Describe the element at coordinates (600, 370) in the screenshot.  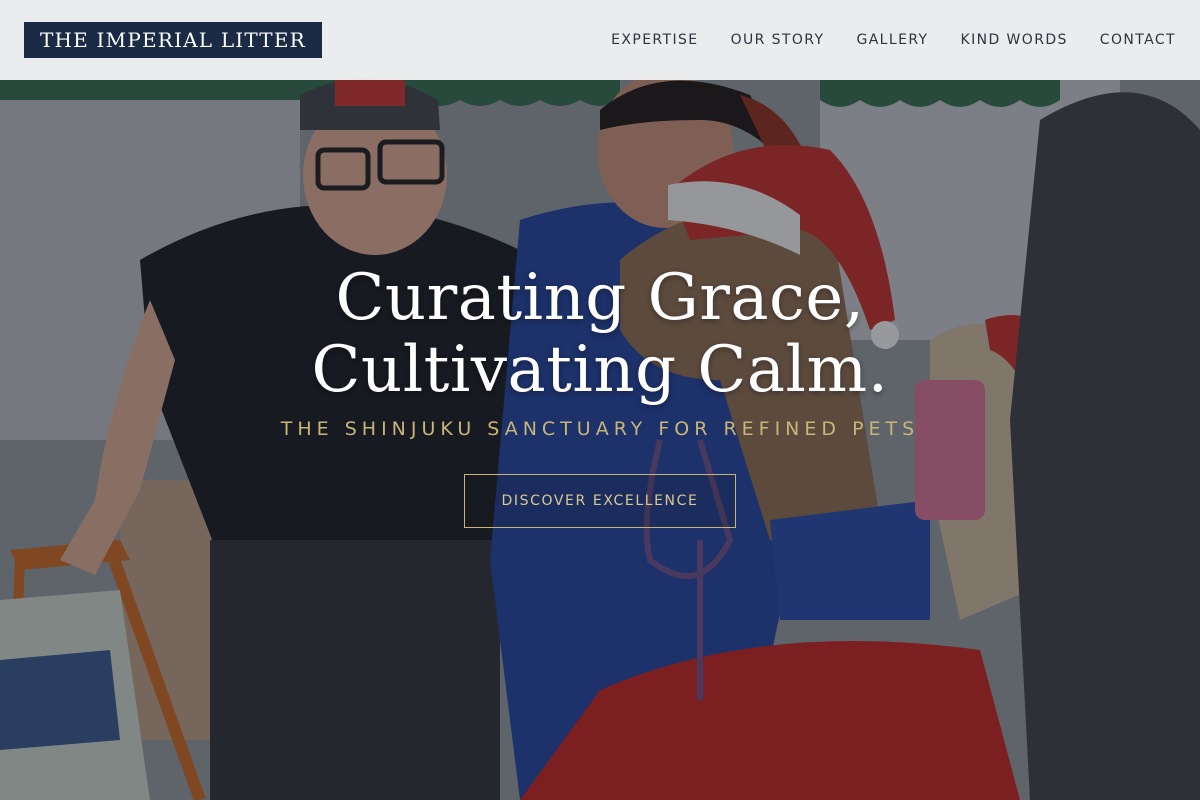
I see `hero-title-line-2: Cultivating Calm.` at that location.